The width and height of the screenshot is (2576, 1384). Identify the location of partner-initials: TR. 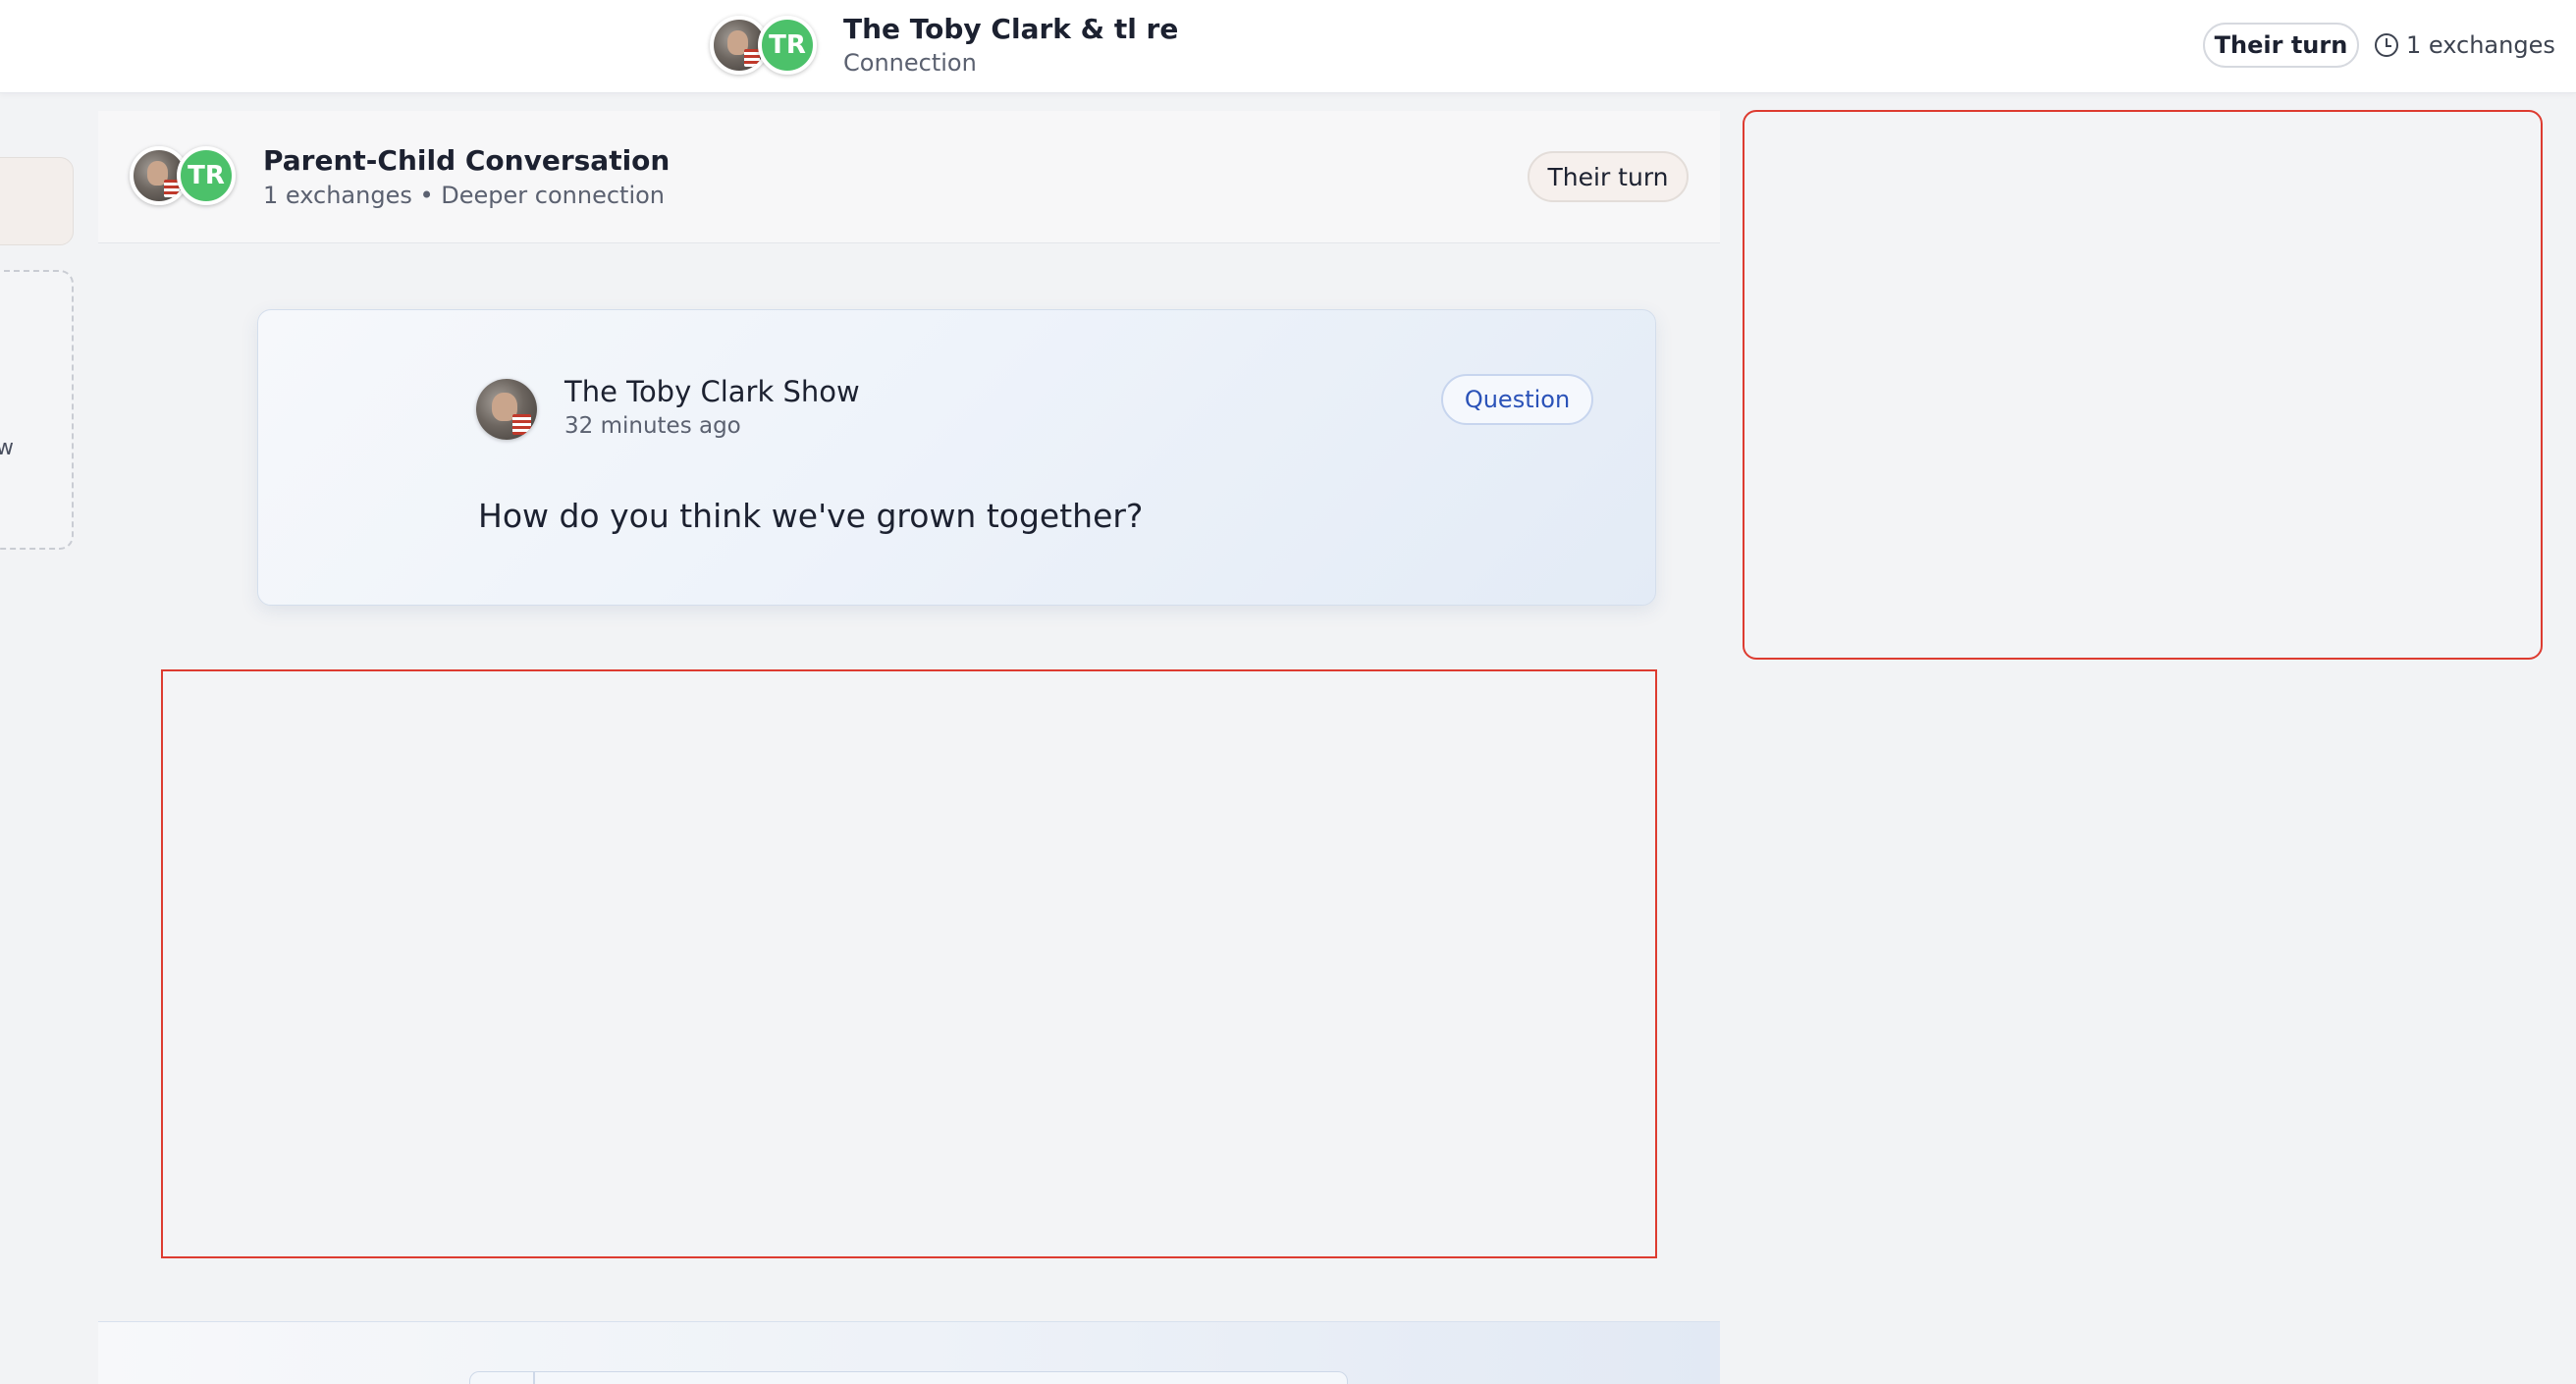
(787, 45).